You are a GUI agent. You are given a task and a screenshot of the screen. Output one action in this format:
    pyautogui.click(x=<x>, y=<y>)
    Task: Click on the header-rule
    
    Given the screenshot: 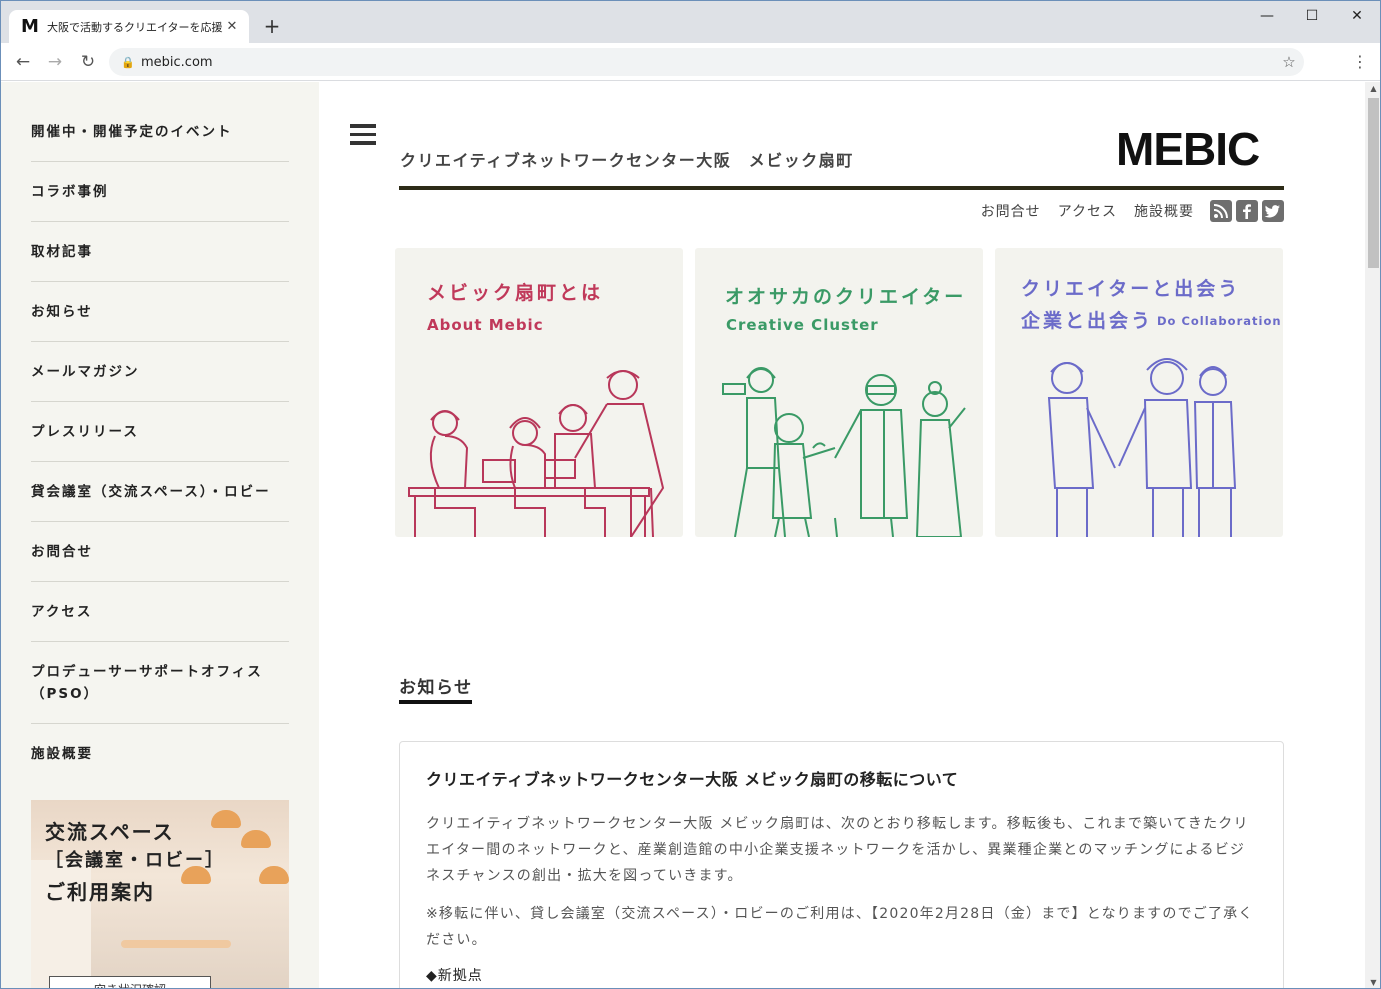 What is the action you would take?
    pyautogui.click(x=841, y=188)
    